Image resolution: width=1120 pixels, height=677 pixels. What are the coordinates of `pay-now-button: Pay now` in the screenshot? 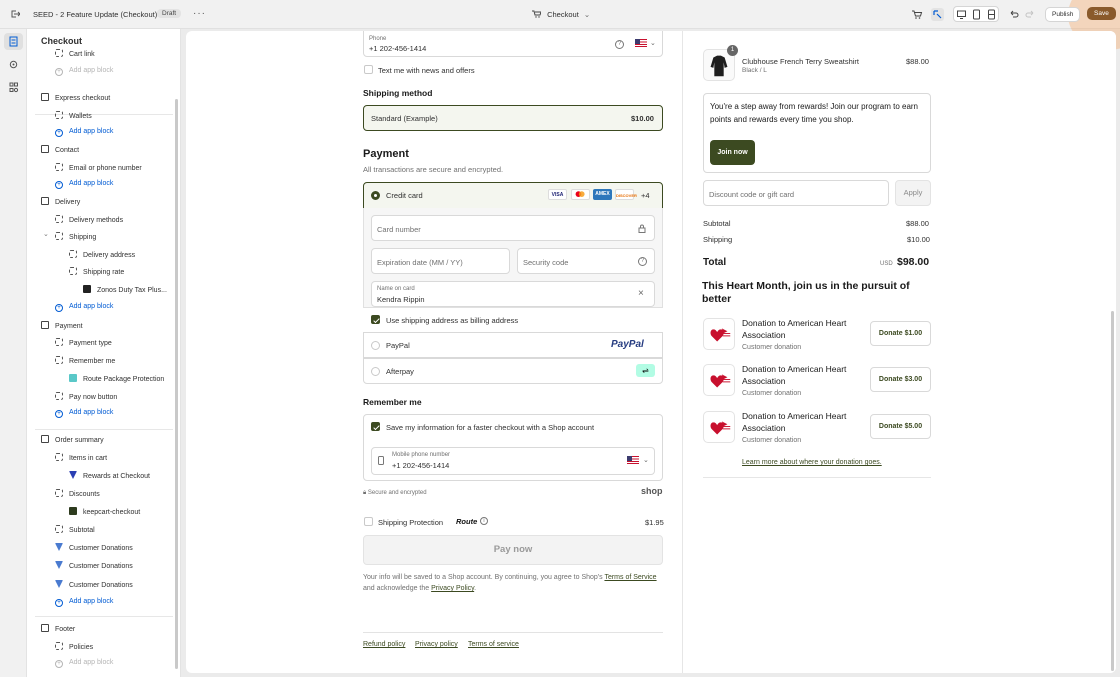 It's located at (513, 550).